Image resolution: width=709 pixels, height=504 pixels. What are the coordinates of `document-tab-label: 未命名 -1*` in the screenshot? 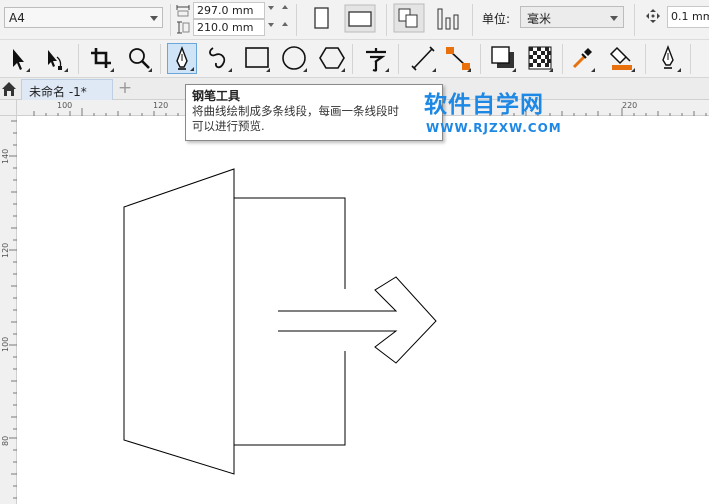 It's located at (58, 92).